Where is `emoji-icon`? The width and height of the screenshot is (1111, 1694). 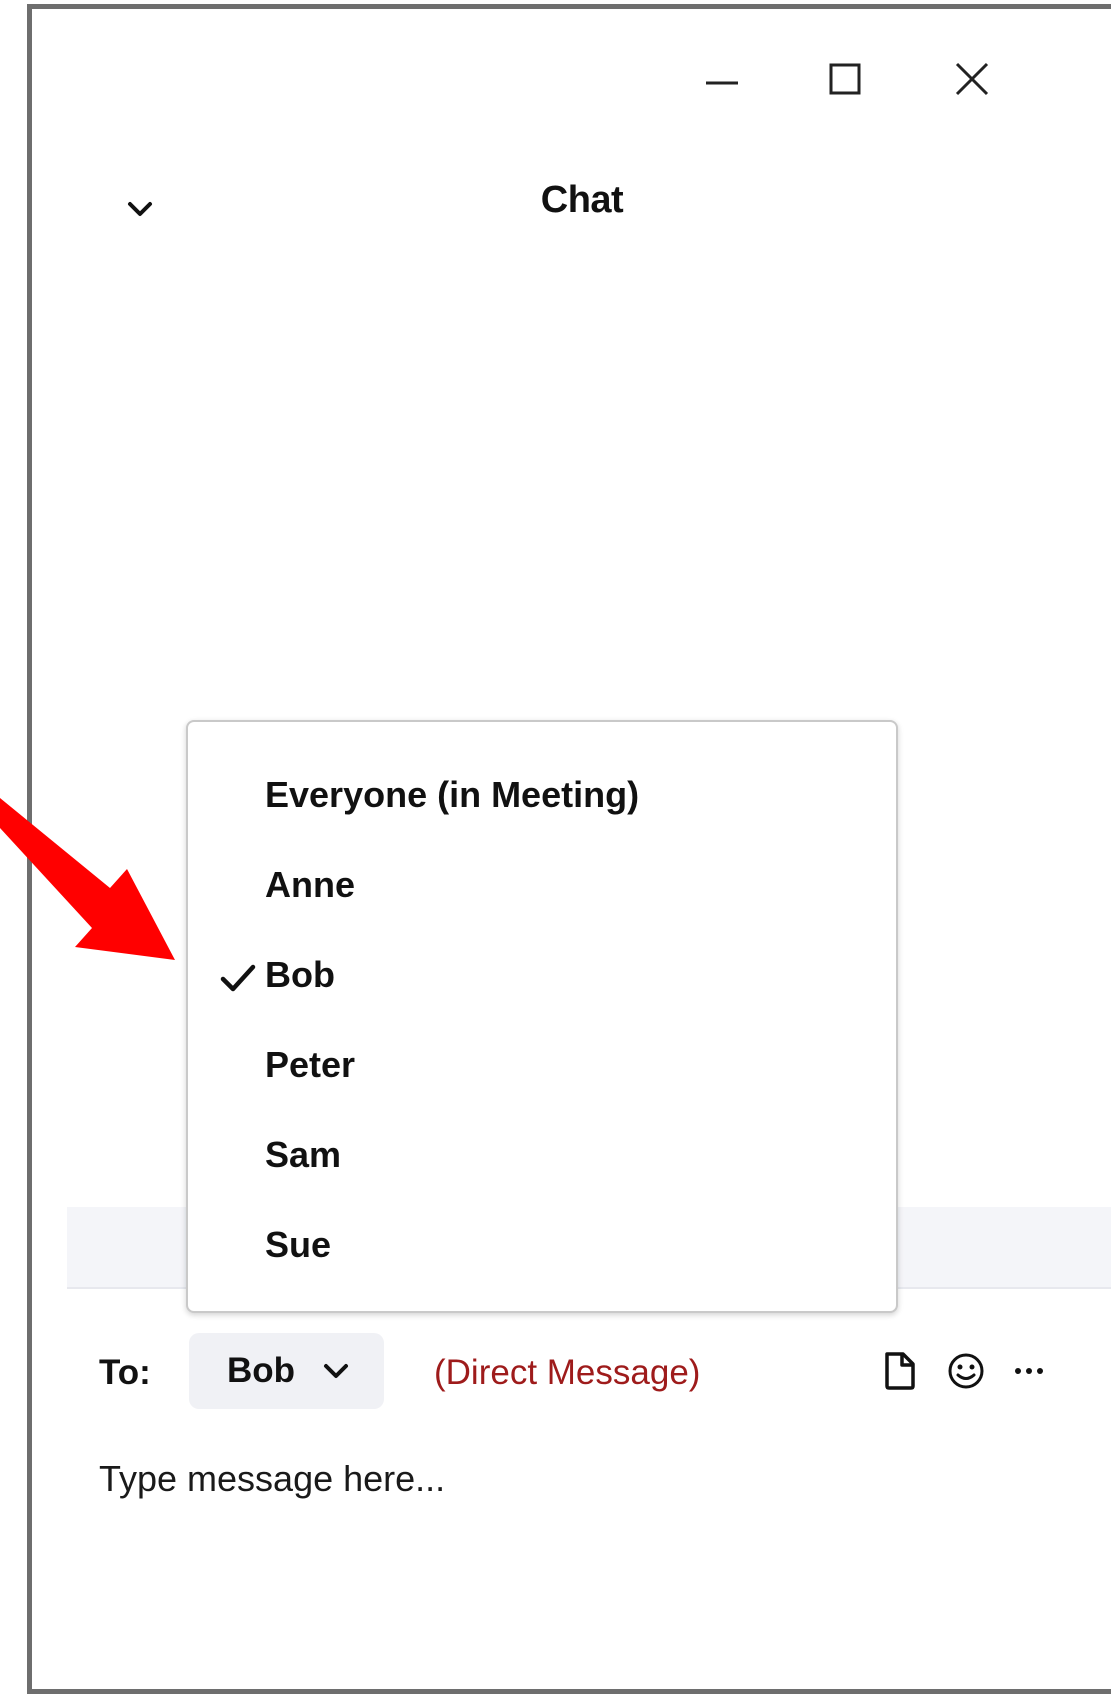 emoji-icon is located at coordinates (966, 1371).